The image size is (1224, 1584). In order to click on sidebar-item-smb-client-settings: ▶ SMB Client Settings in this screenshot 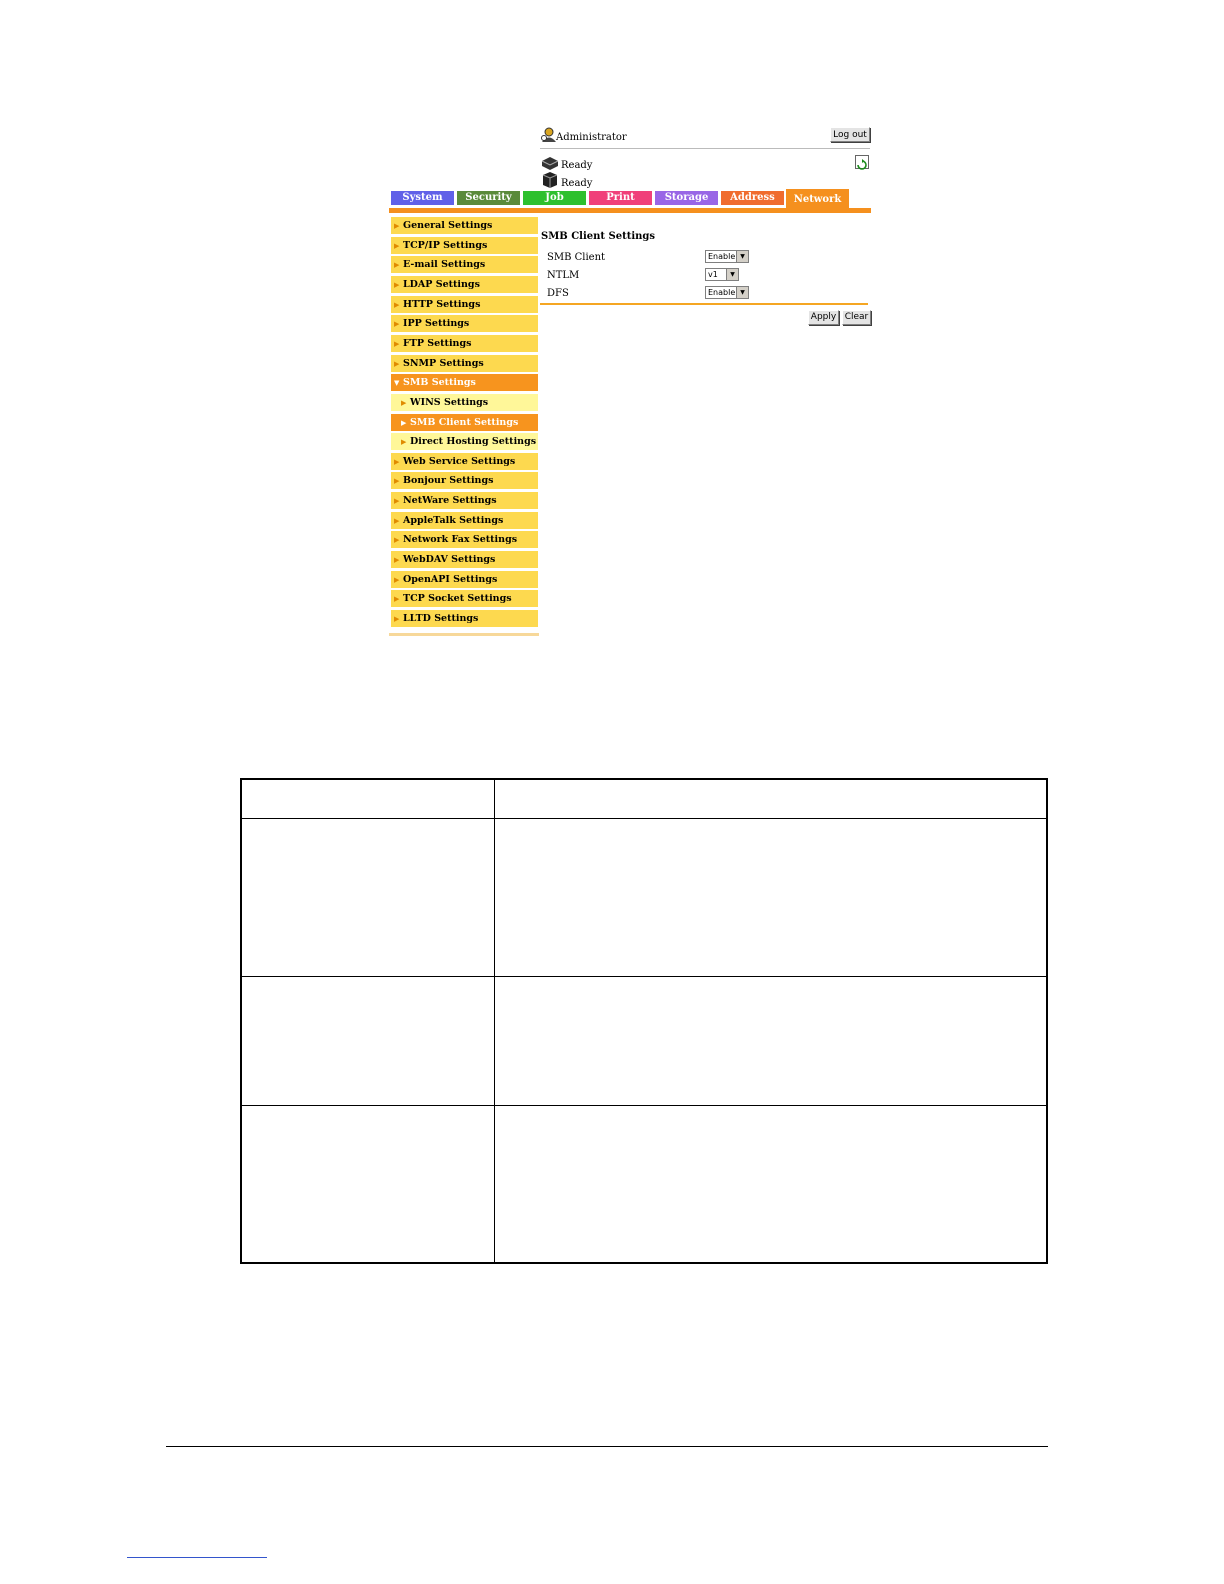, I will do `click(464, 422)`.